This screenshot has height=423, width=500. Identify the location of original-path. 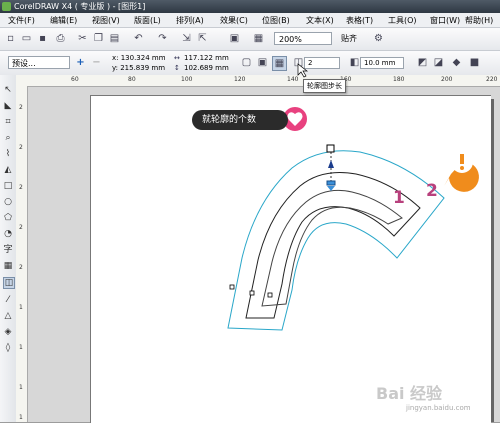
(332, 248).